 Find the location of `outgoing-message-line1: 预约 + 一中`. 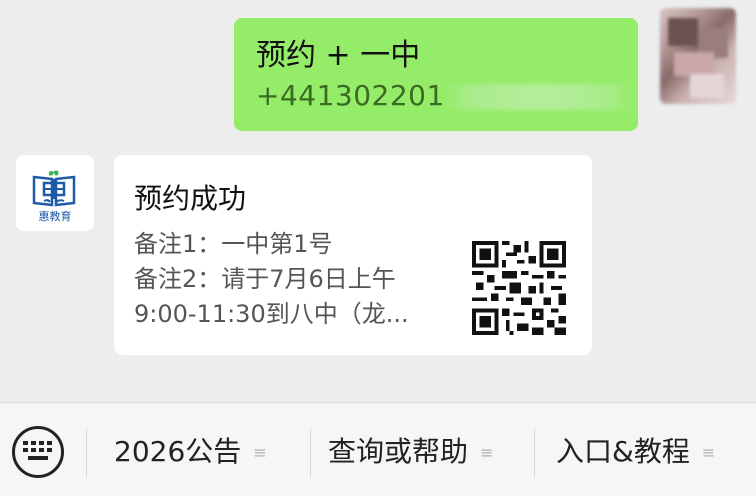

outgoing-message-line1: 预约 + 一中 is located at coordinates (338, 55).